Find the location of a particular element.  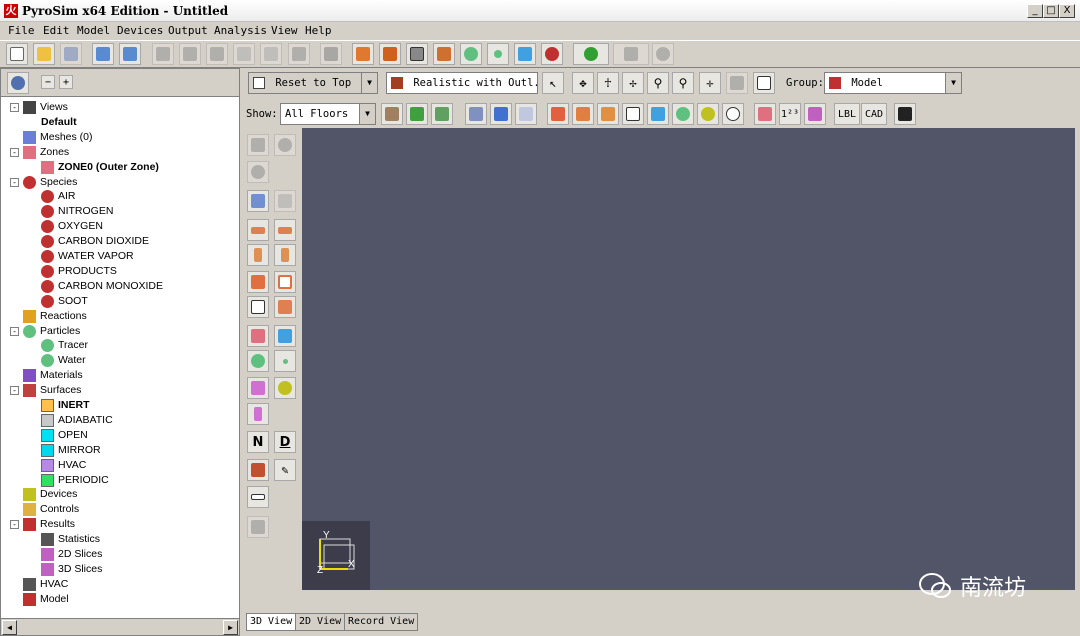

menu-devices: Devices is located at coordinates (140, 30).